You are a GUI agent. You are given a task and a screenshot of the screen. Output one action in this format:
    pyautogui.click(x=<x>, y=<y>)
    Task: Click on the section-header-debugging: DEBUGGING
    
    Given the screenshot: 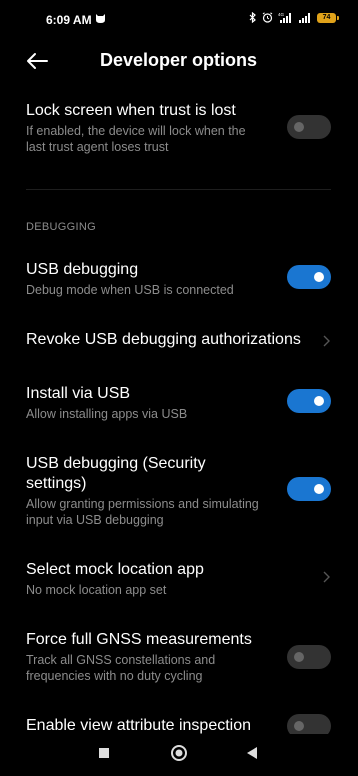 What is the action you would take?
    pyautogui.click(x=61, y=227)
    